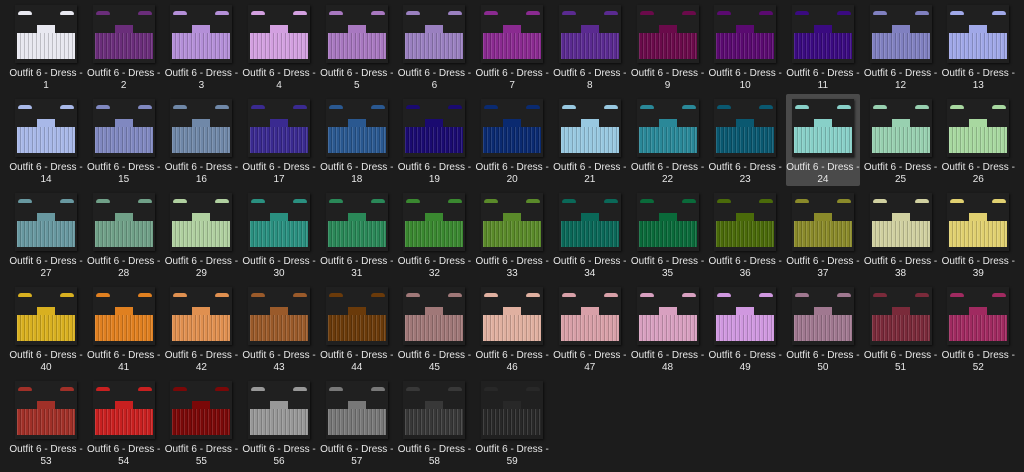  What do you see at coordinates (201, 328) in the screenshot?
I see `file-item: Outfit 6 - Dress - 42` at bounding box center [201, 328].